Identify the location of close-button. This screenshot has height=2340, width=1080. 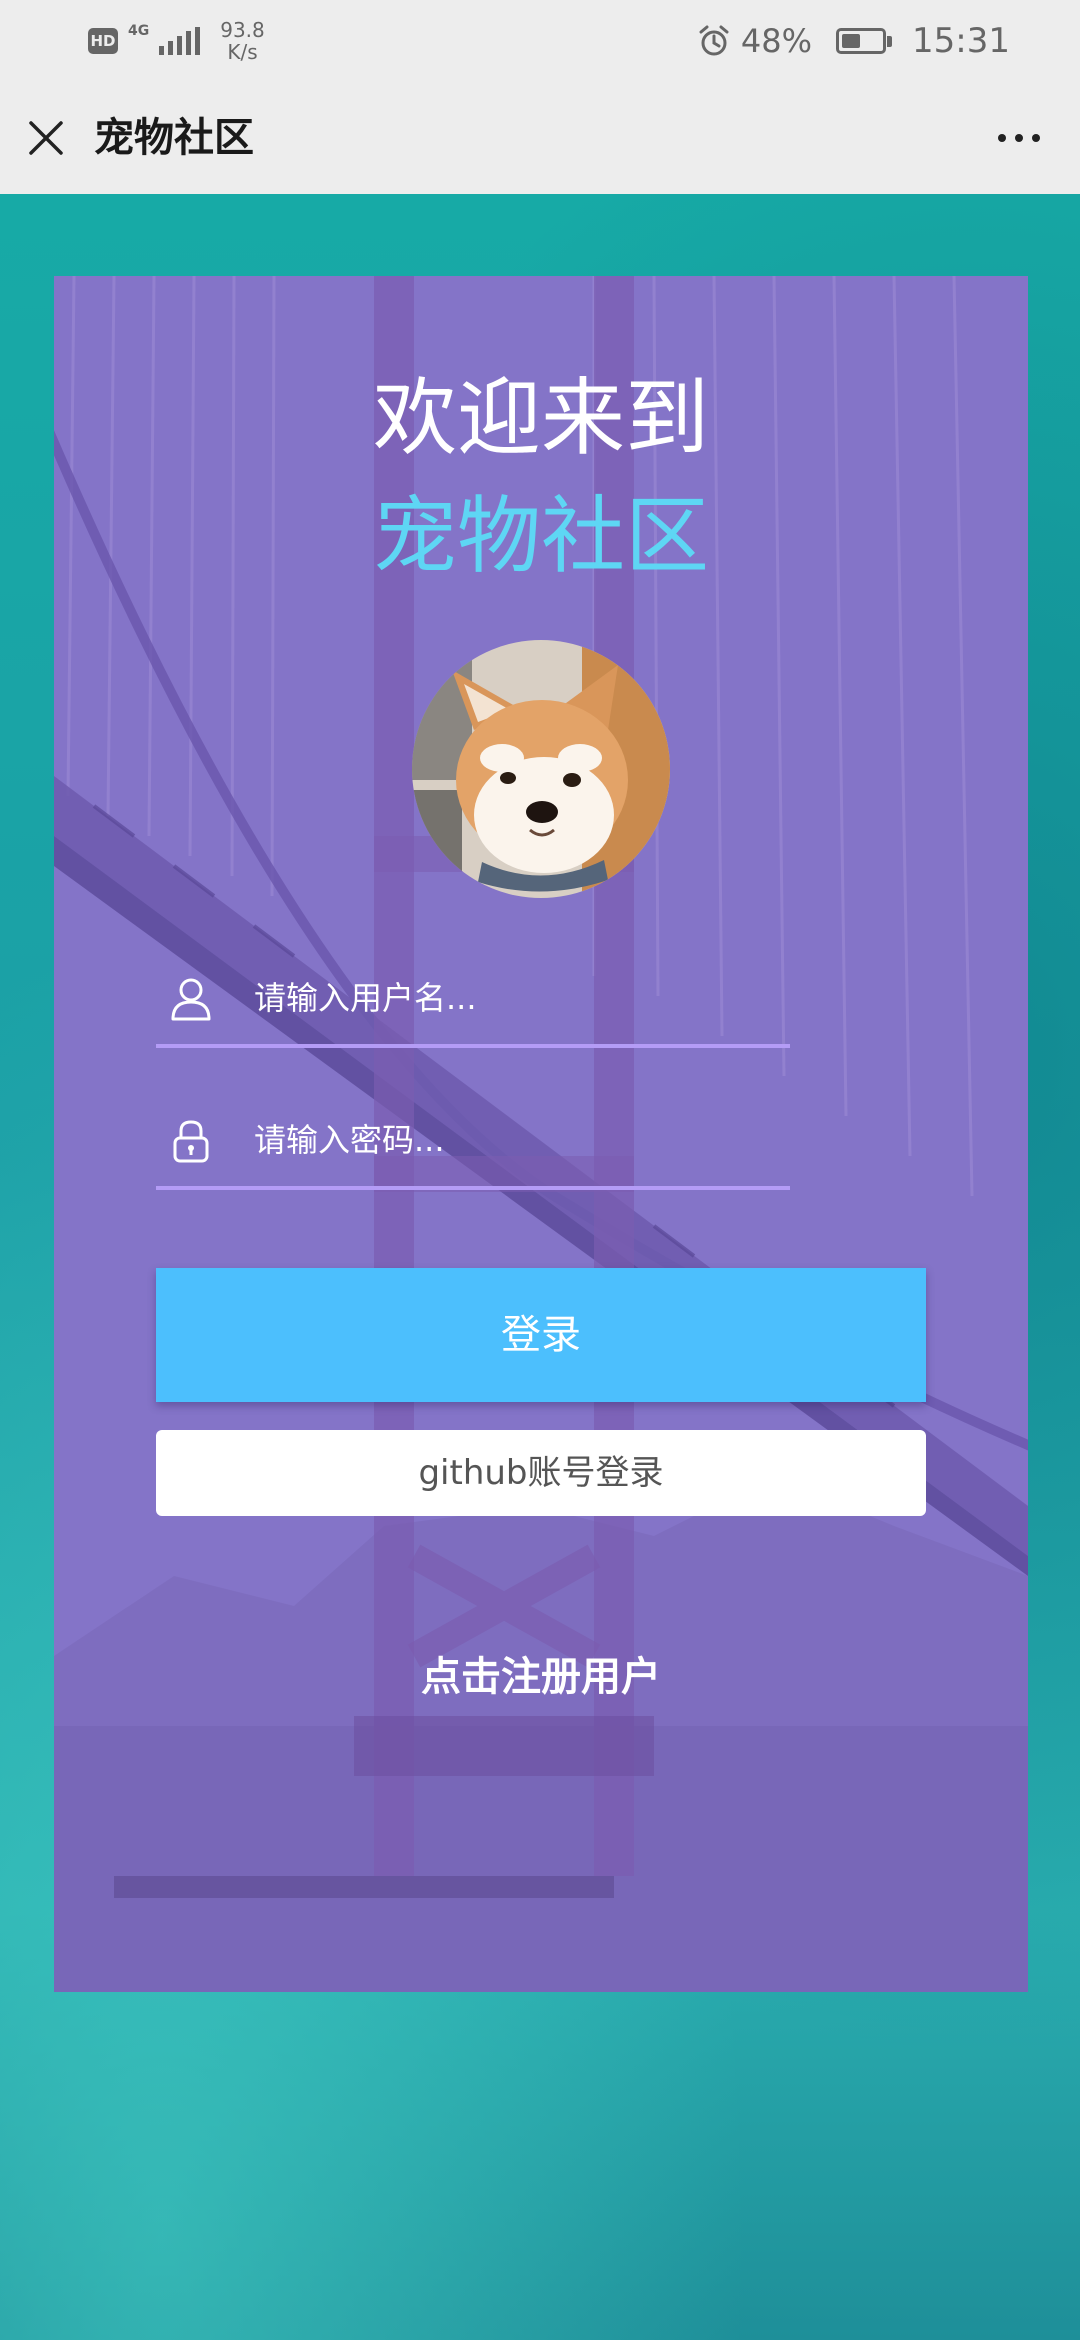
(46, 138).